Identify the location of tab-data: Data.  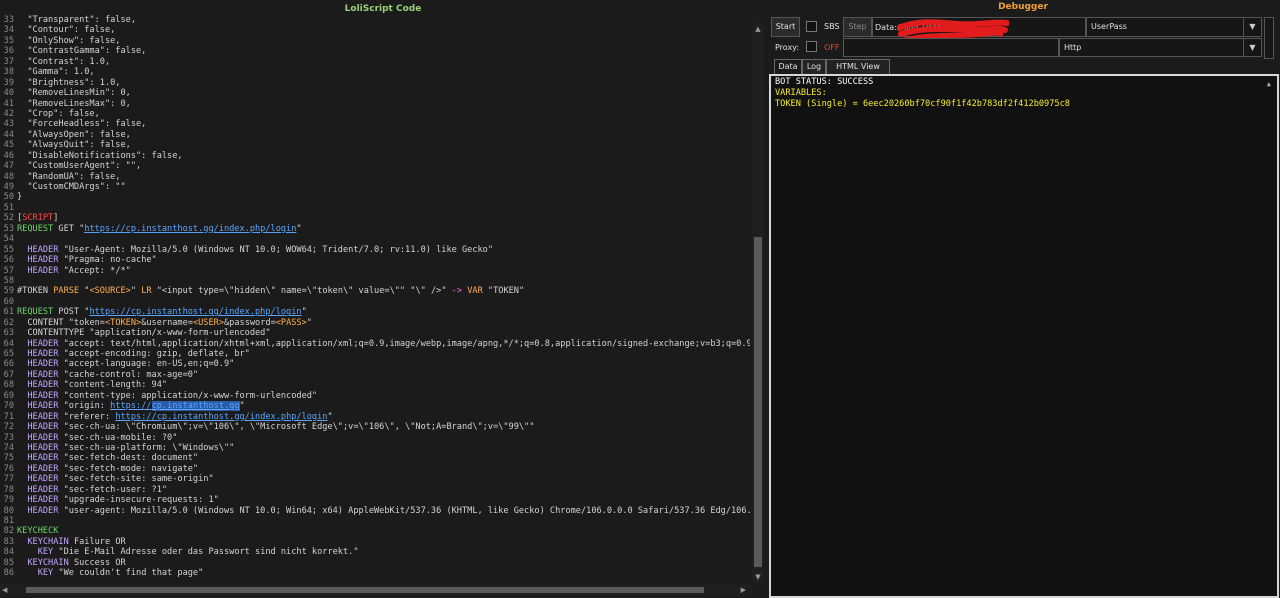
(788, 66).